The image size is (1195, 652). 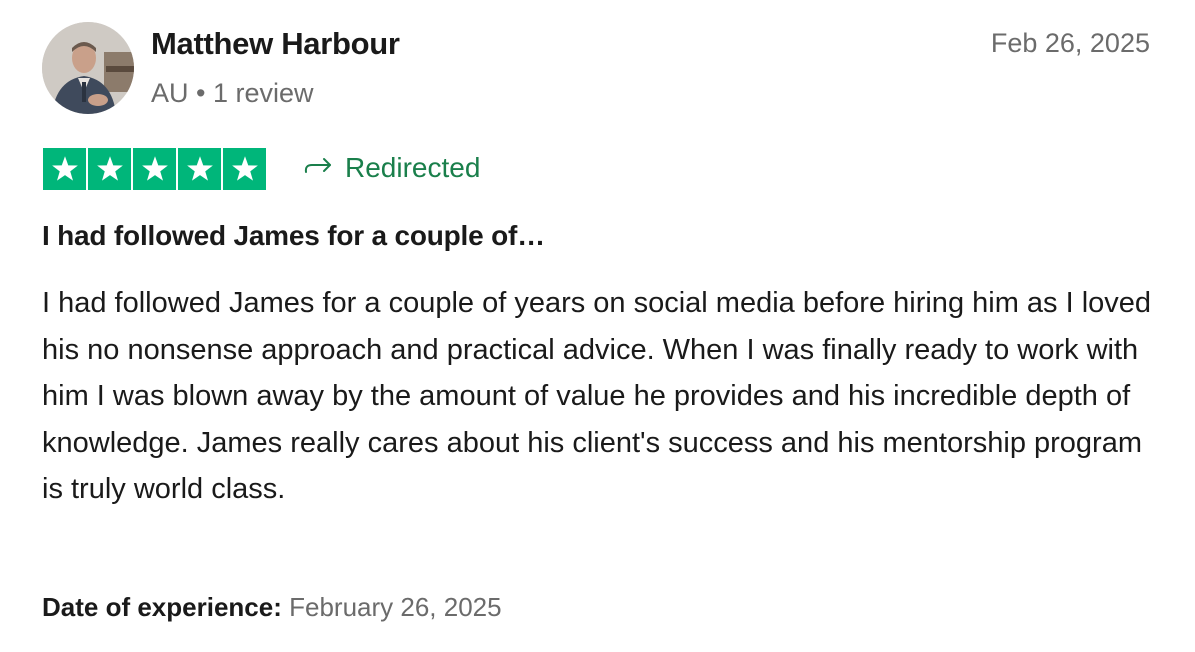 What do you see at coordinates (319, 168) in the screenshot?
I see `redirect-arrow-icon` at bounding box center [319, 168].